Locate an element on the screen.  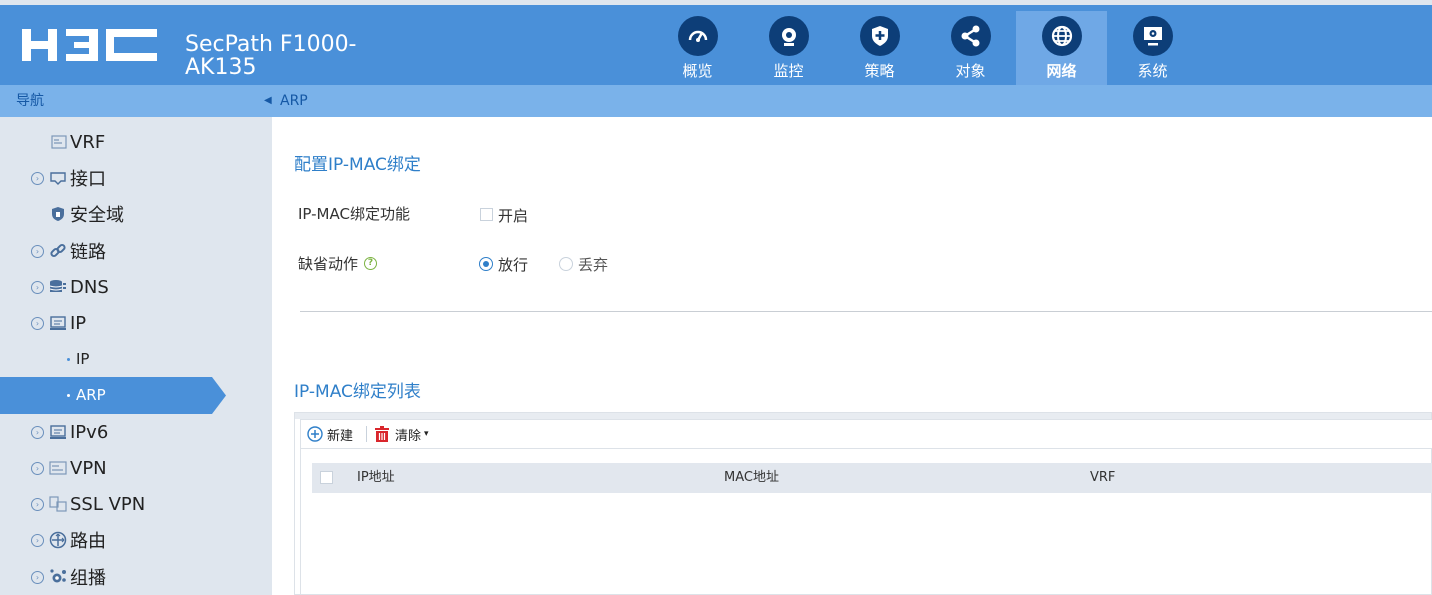
sidebar-item-security-zone: 安全域 is located at coordinates (136, 214).